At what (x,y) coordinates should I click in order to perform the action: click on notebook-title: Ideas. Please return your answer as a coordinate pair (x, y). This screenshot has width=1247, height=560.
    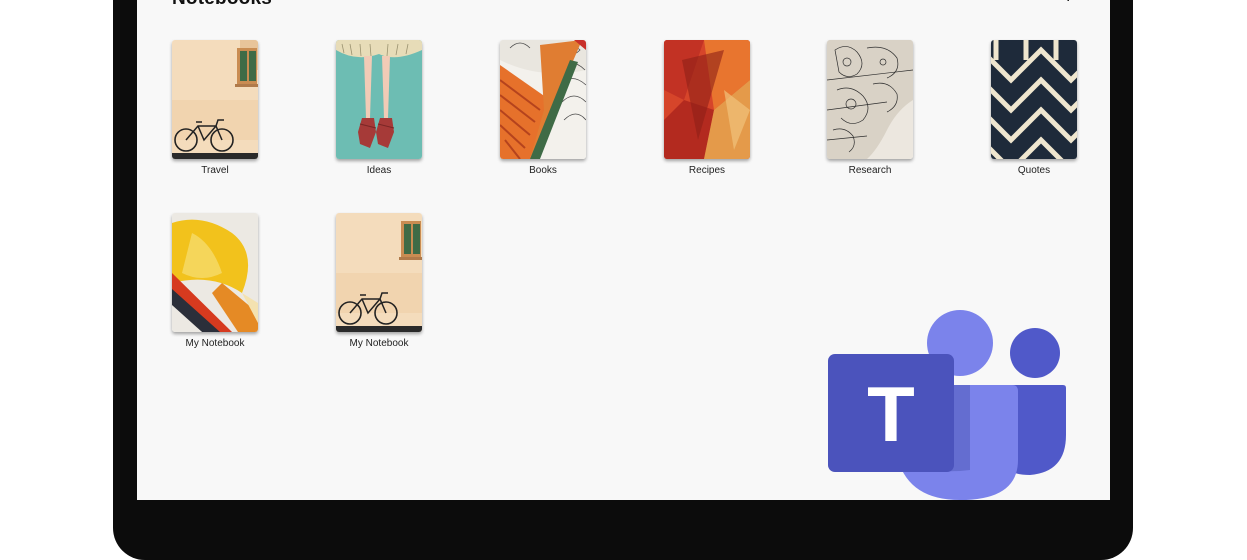
    Looking at the image, I should click on (379, 170).